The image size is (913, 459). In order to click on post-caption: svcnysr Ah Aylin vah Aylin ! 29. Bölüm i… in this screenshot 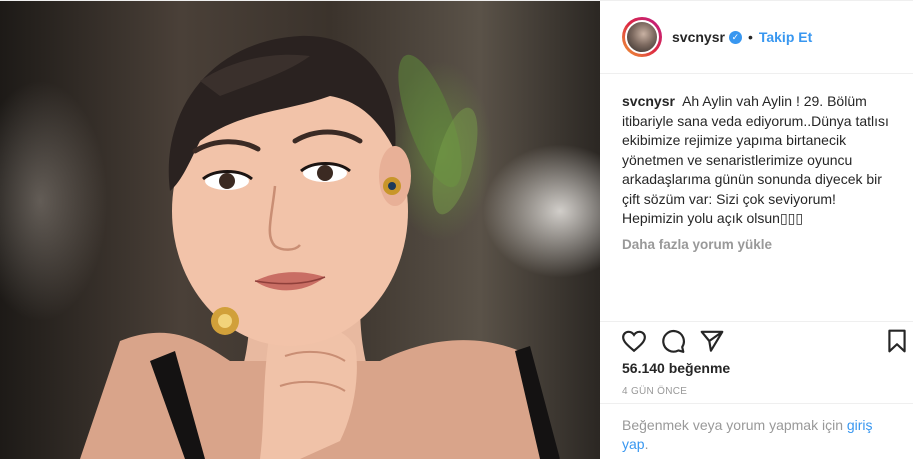, I will do `click(756, 151)`.